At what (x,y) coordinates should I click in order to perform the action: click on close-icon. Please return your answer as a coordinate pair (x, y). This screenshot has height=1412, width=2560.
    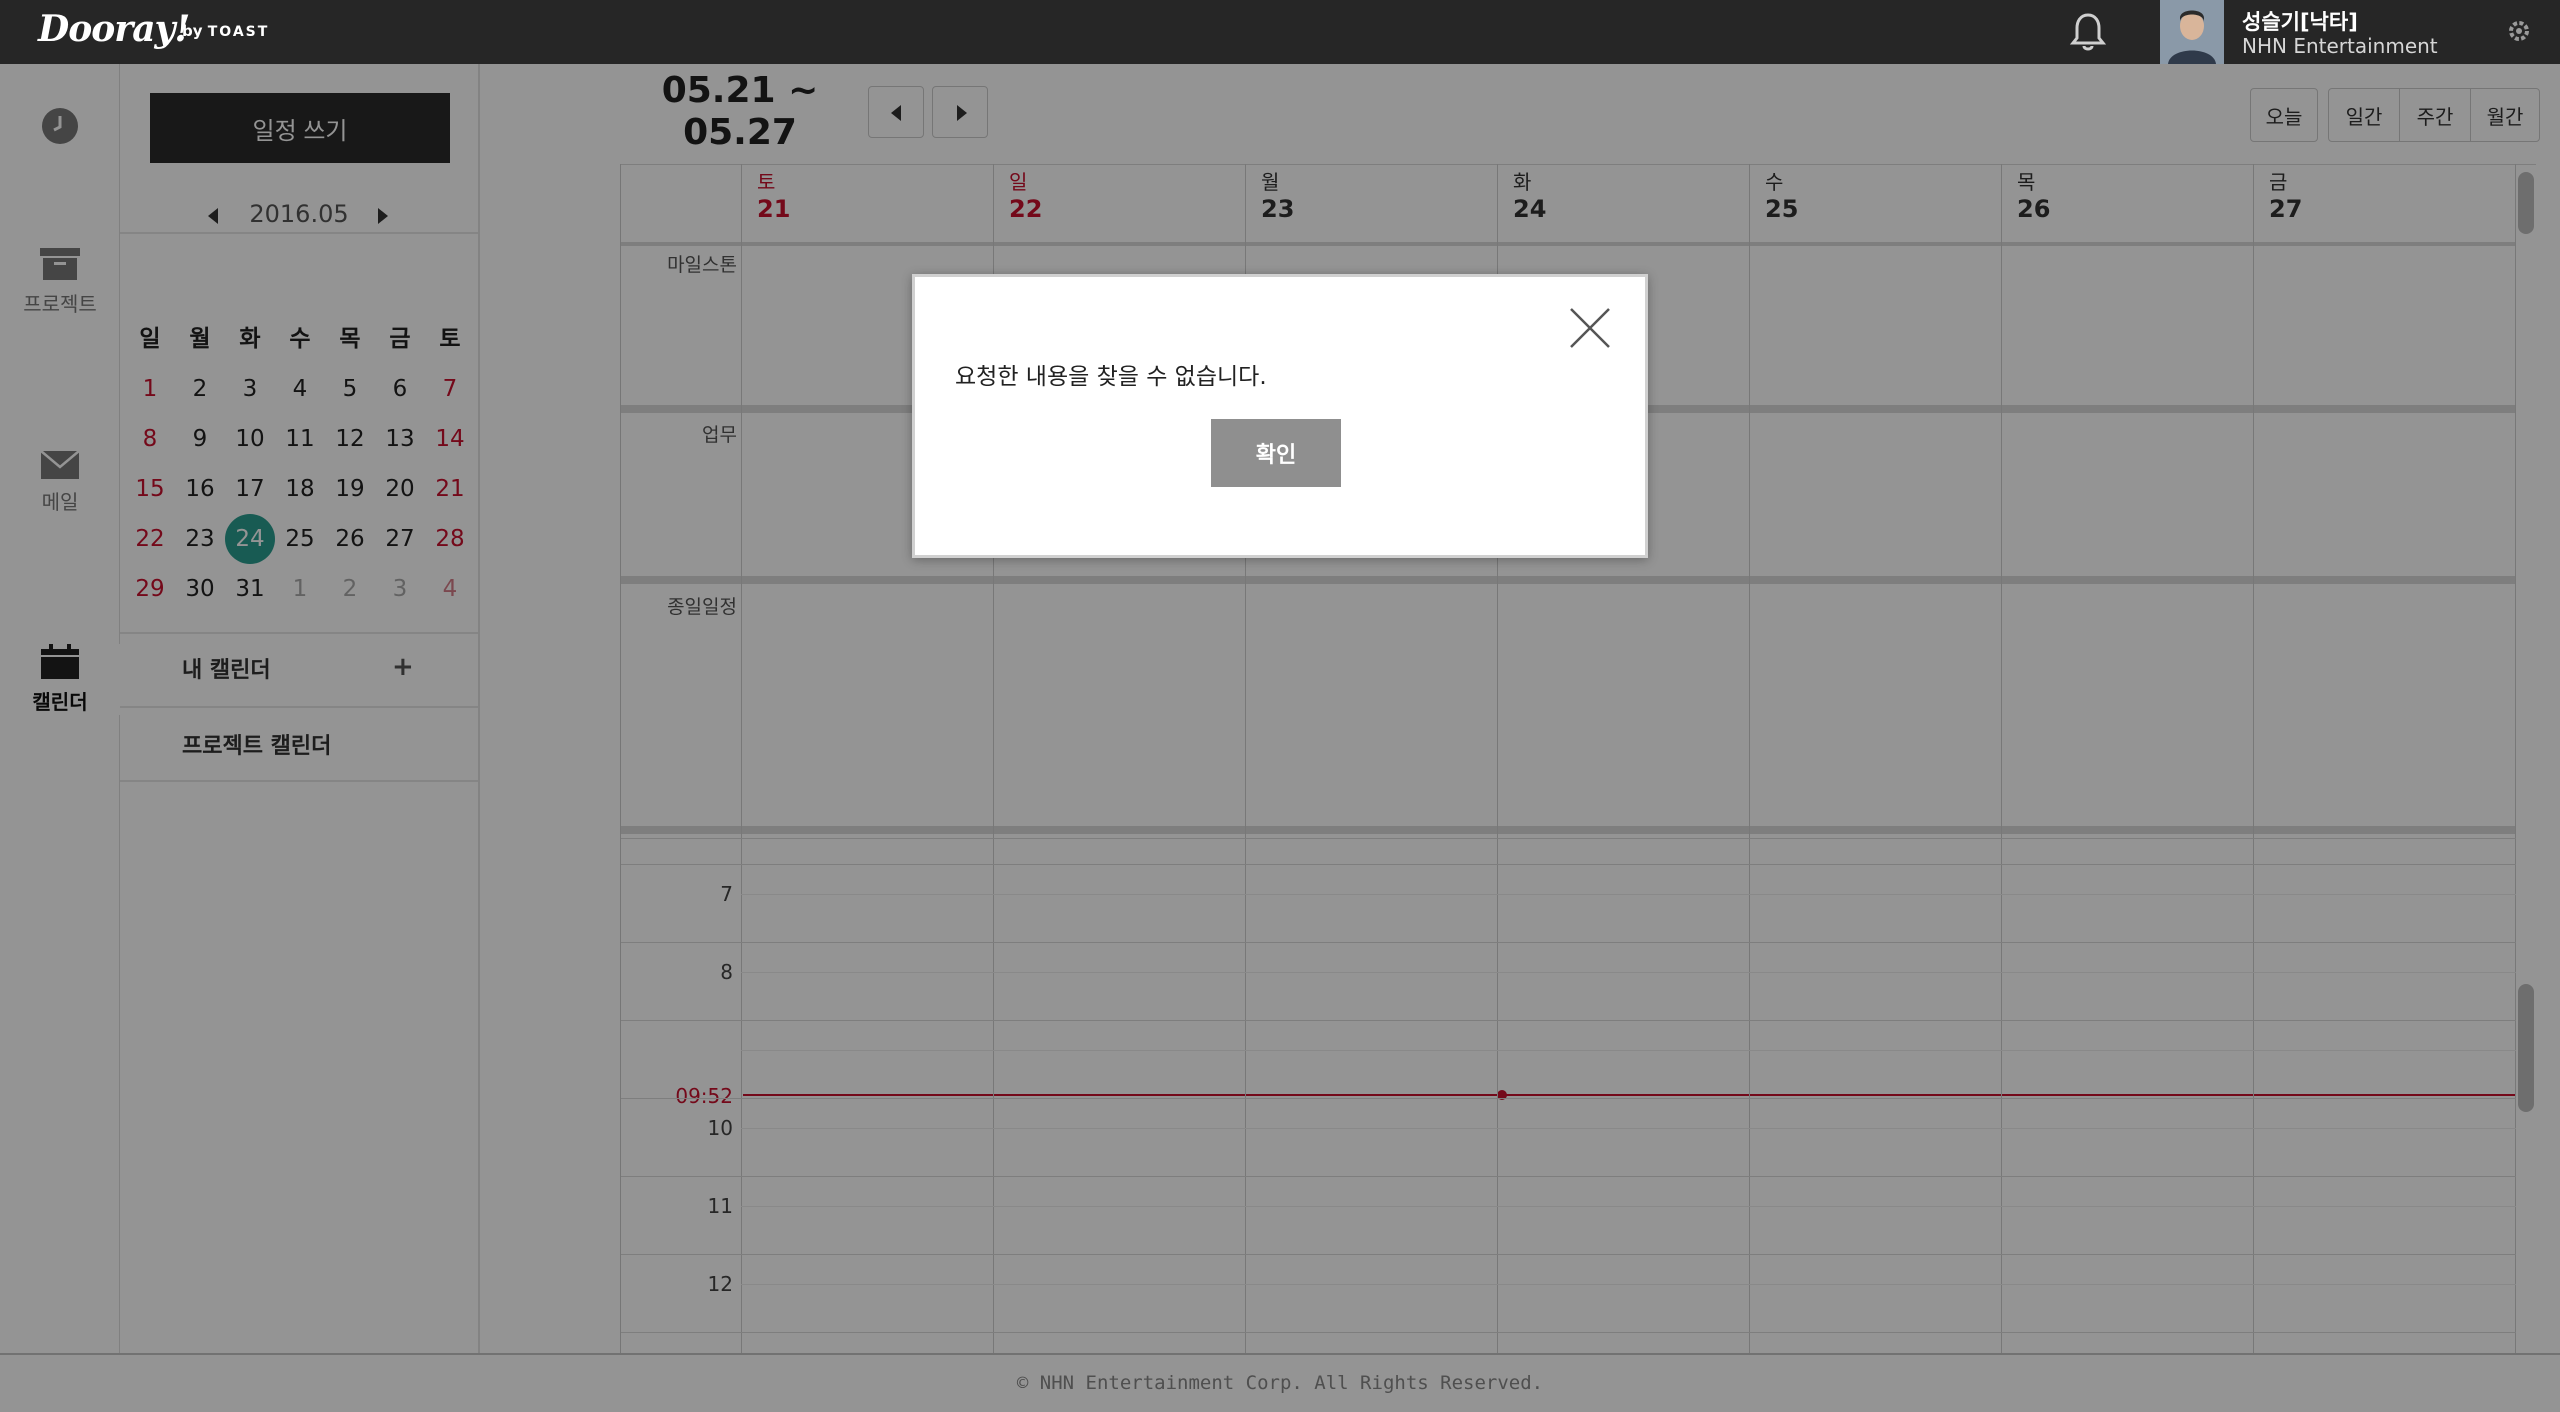
    Looking at the image, I should click on (1590, 328).